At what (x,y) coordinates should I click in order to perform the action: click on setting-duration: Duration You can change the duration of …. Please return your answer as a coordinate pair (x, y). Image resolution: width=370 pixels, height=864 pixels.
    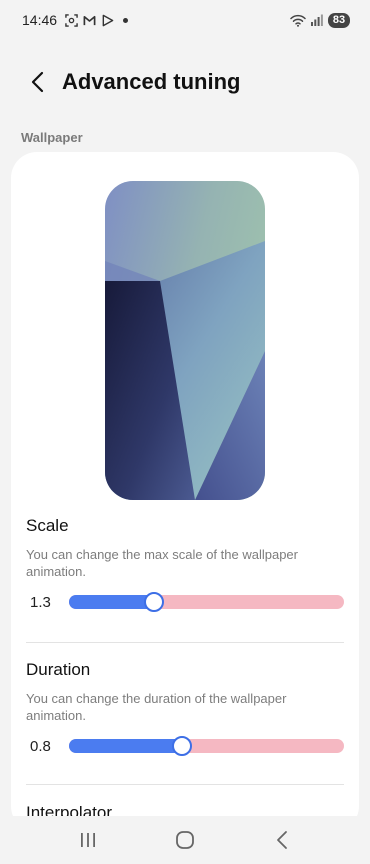
    Looking at the image, I should click on (185, 709).